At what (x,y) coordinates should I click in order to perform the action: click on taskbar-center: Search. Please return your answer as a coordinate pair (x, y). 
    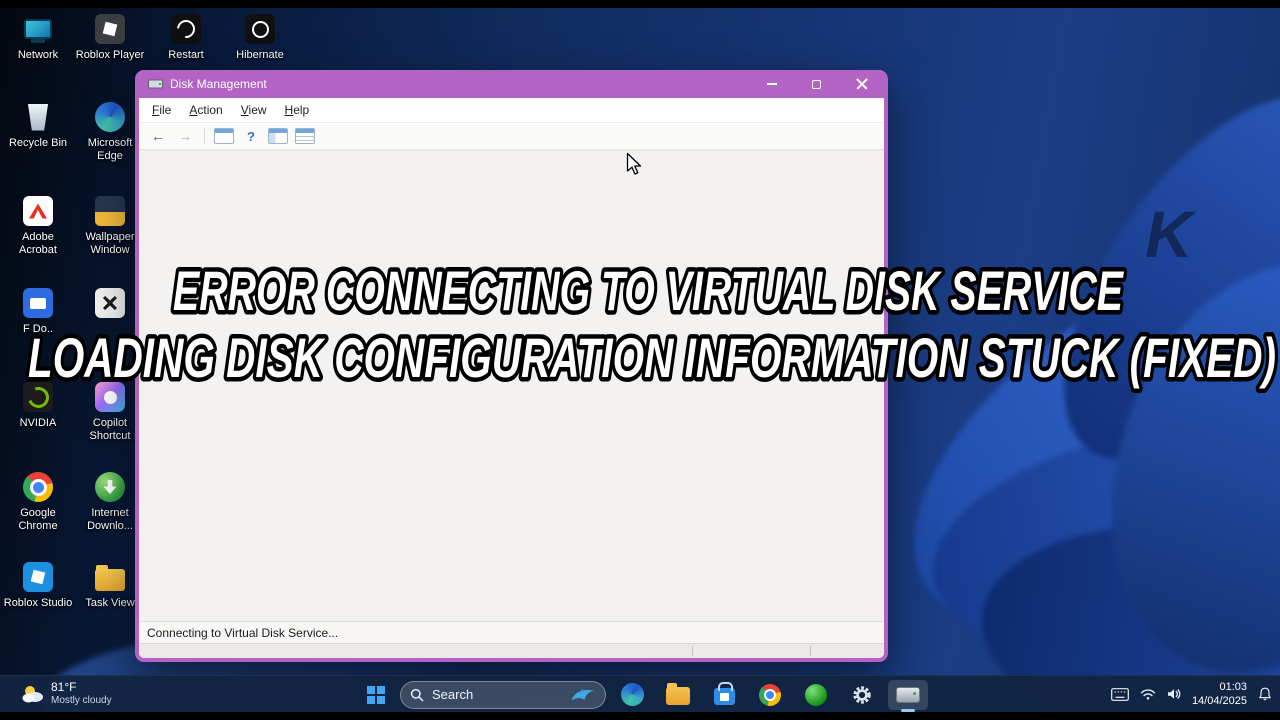
    Looking at the image, I should click on (643, 694).